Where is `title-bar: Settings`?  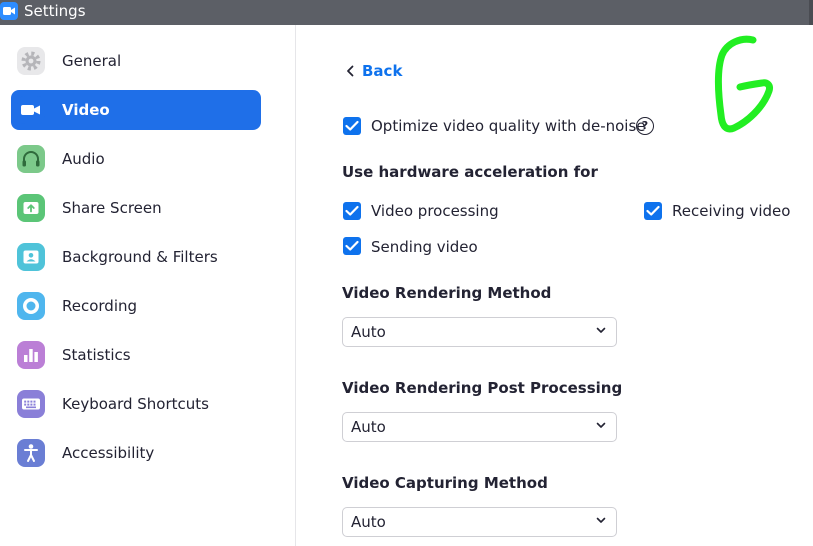
title-bar: Settings is located at coordinates (406, 12).